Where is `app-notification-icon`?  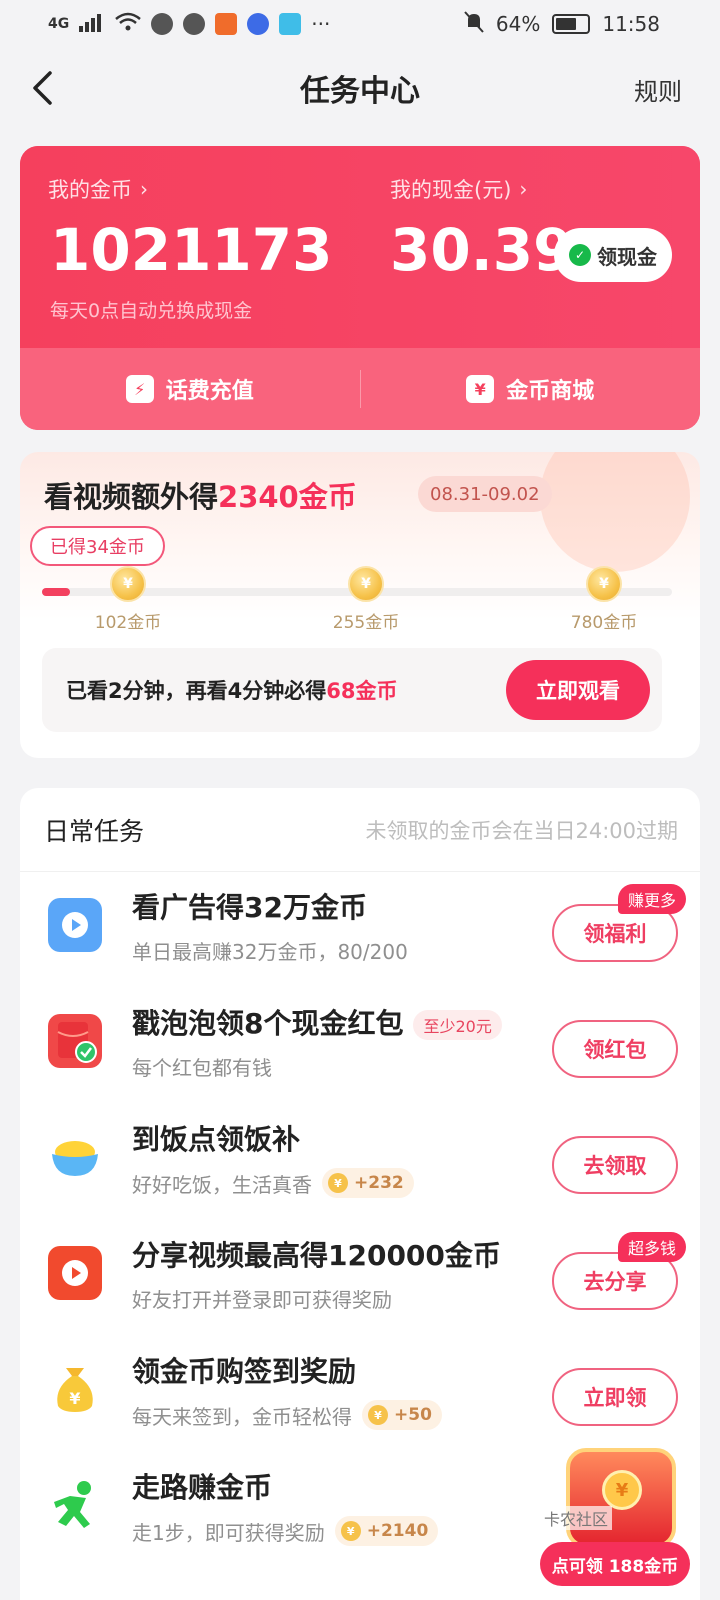
app-notification-icon is located at coordinates (226, 24).